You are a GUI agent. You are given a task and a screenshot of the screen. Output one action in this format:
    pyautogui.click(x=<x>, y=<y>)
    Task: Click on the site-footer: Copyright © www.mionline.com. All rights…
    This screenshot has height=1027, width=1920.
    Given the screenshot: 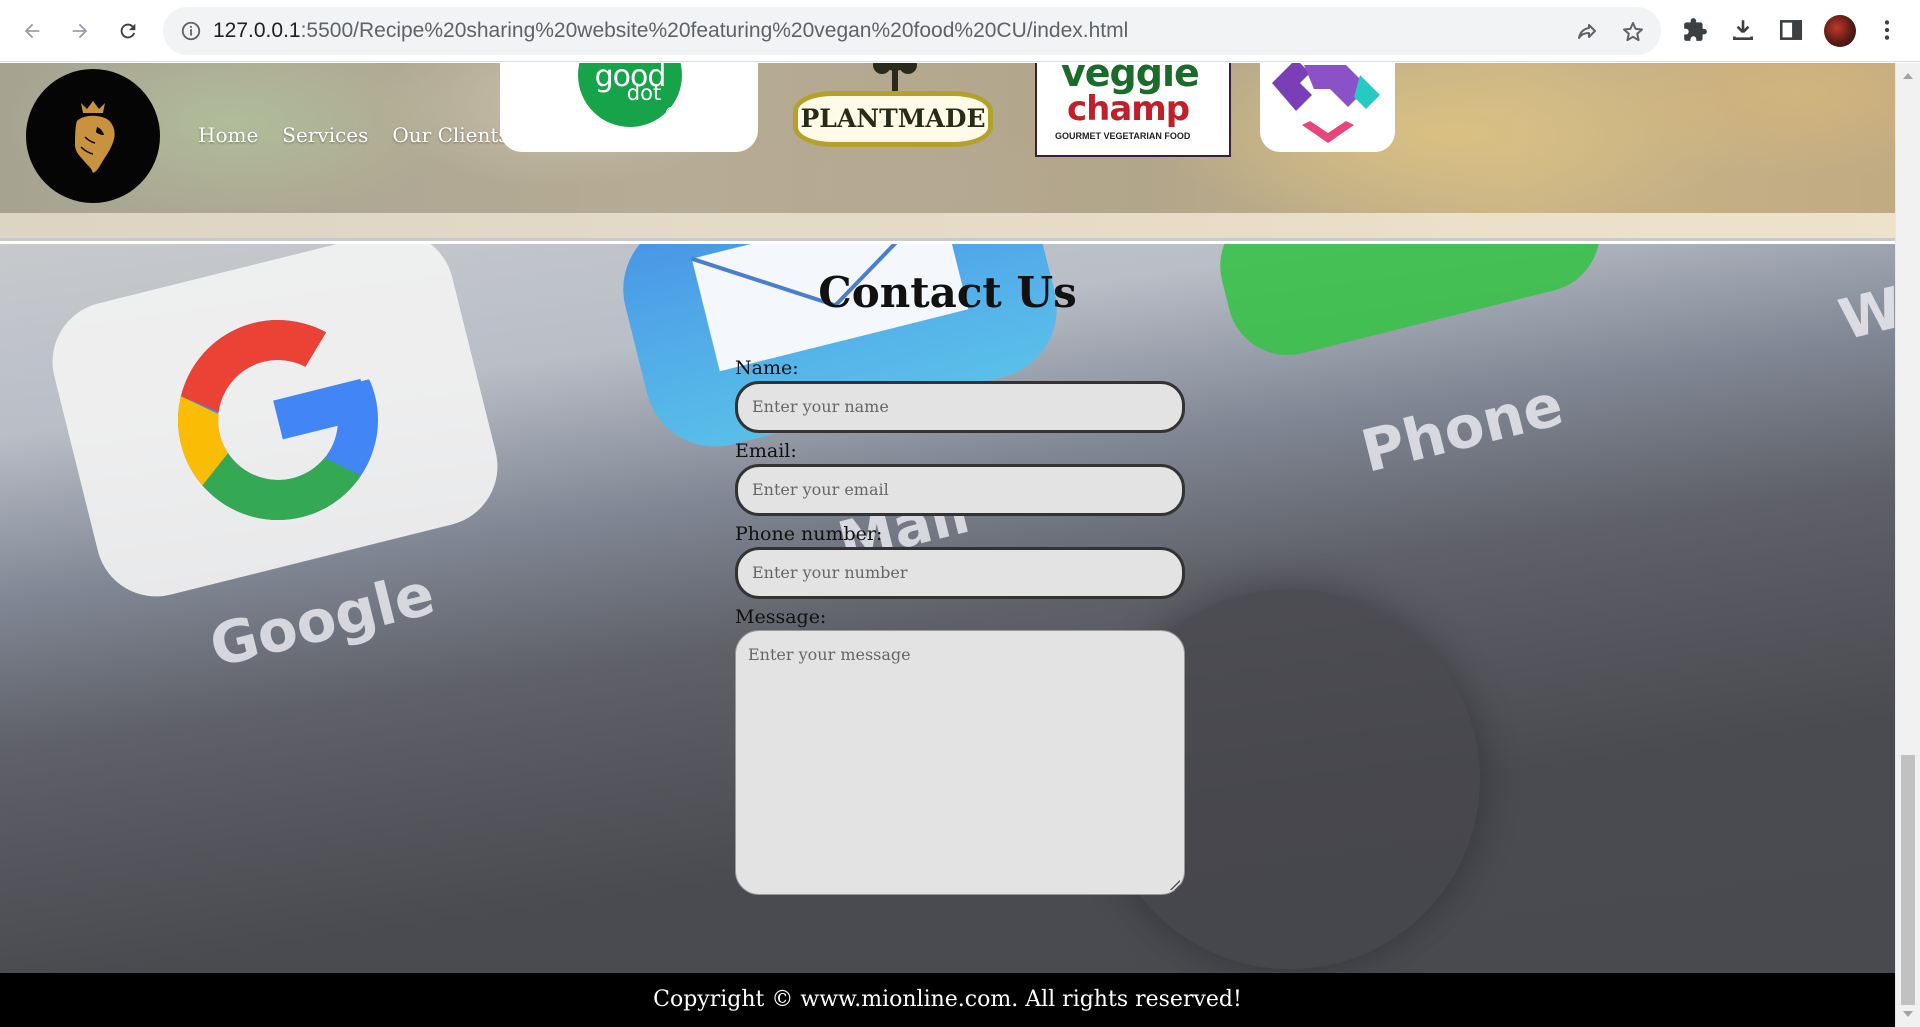 What is the action you would take?
    pyautogui.click(x=947, y=1000)
    